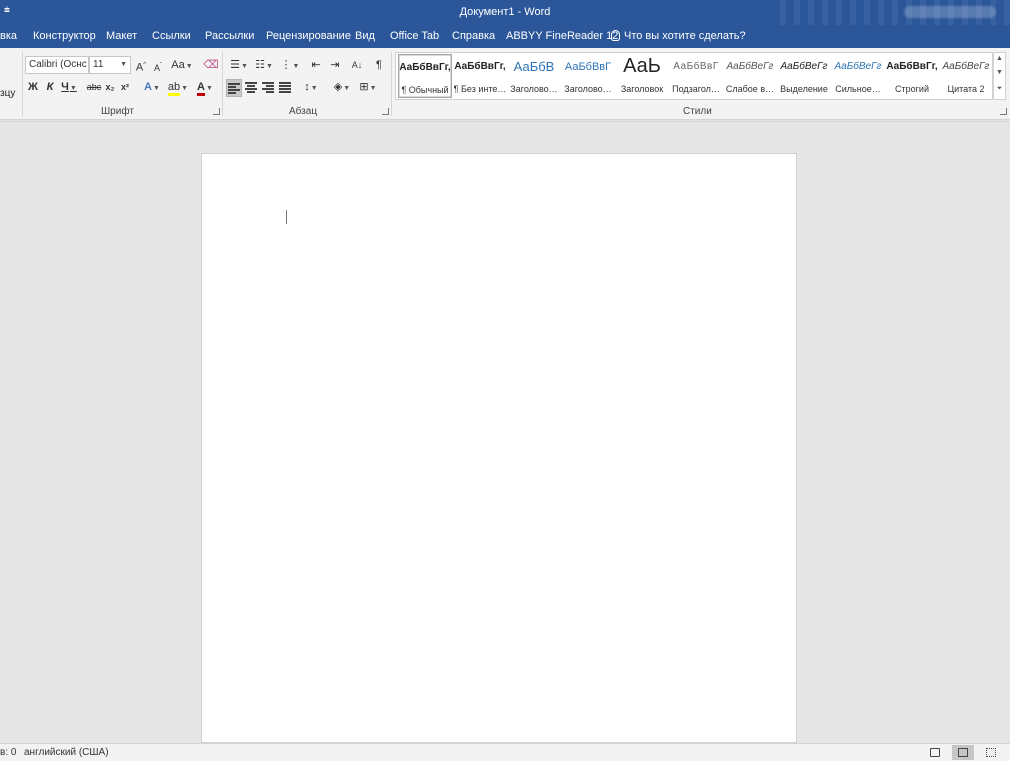  What do you see at coordinates (425, 90) in the screenshot?
I see `style-name: ¶ Обычный` at bounding box center [425, 90].